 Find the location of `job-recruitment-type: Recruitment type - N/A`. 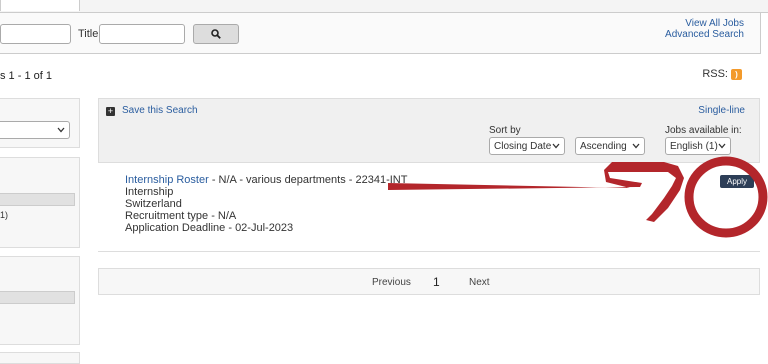

job-recruitment-type: Recruitment type - N/A is located at coordinates (181, 216).